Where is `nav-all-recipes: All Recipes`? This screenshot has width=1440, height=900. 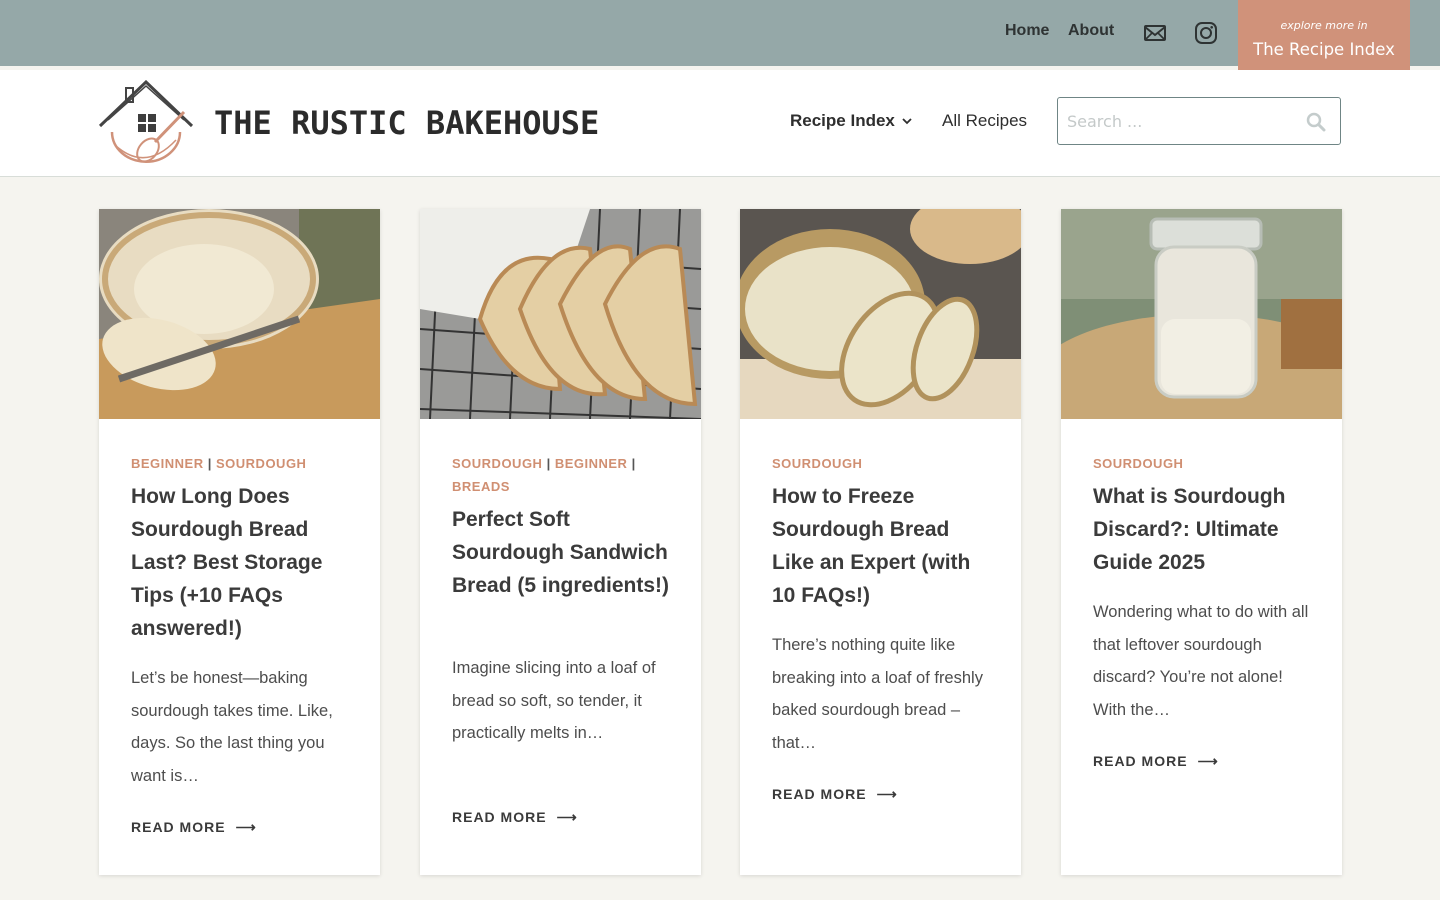 nav-all-recipes: All Recipes is located at coordinates (984, 121).